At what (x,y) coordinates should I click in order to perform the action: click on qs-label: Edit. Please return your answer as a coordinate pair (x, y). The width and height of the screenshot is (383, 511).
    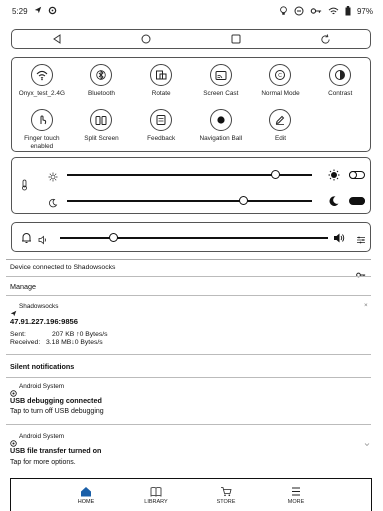
    Looking at the image, I should click on (280, 138).